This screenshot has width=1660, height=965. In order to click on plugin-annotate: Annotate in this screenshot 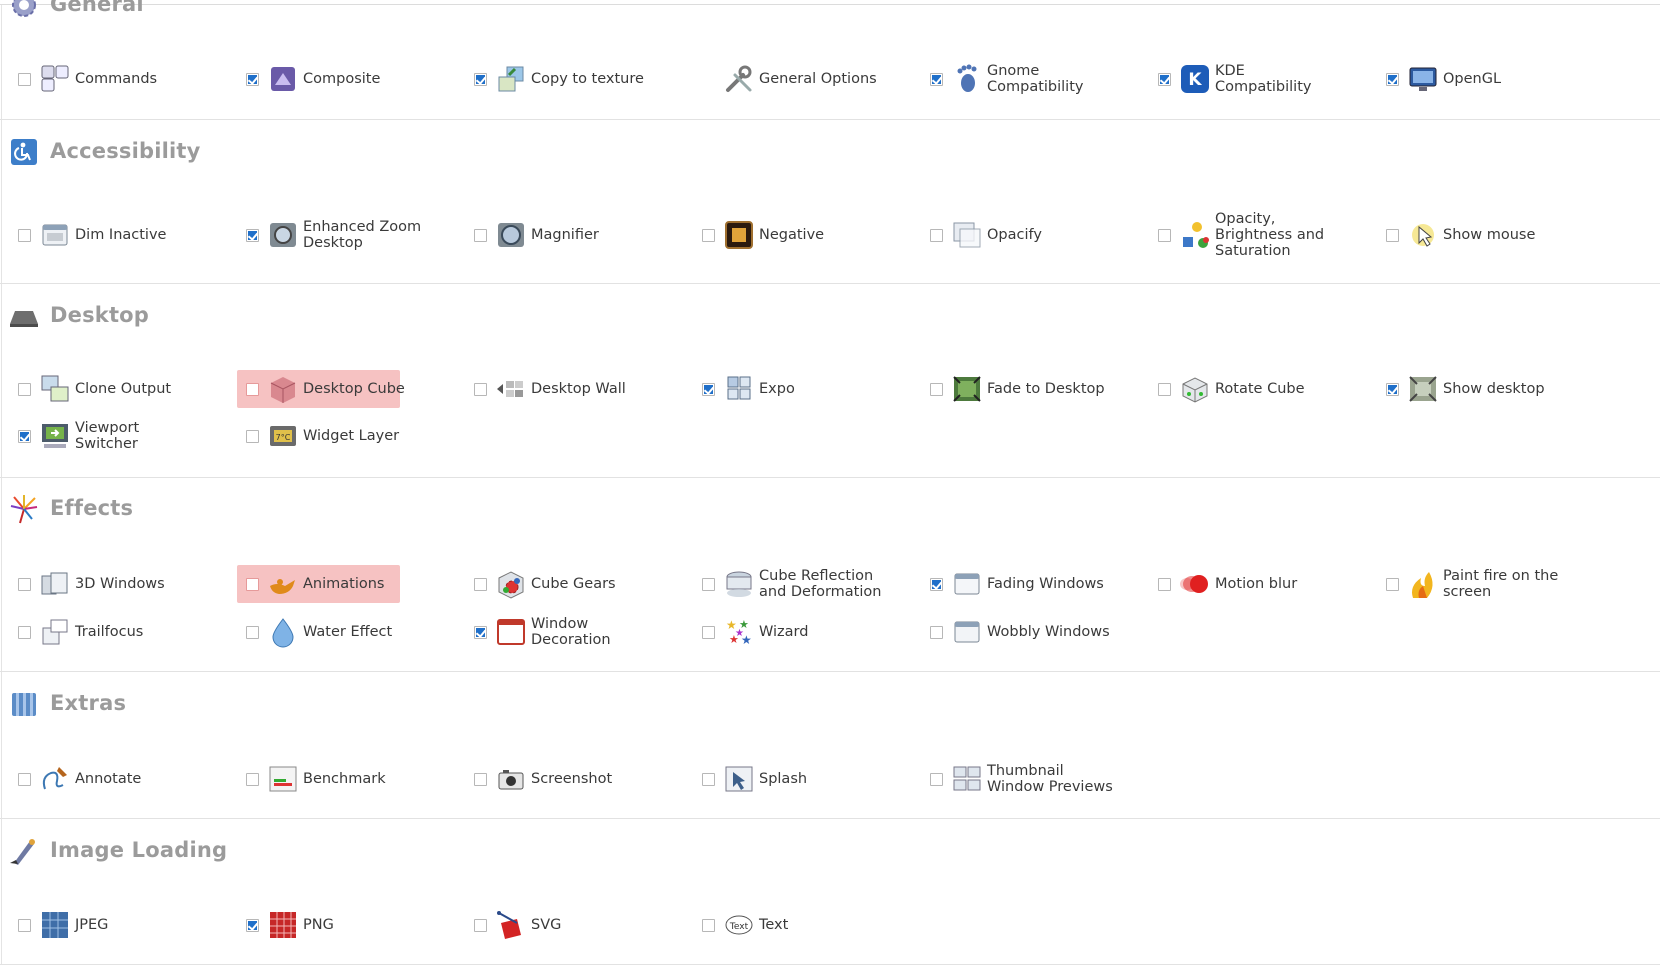, I will do `click(118, 779)`.